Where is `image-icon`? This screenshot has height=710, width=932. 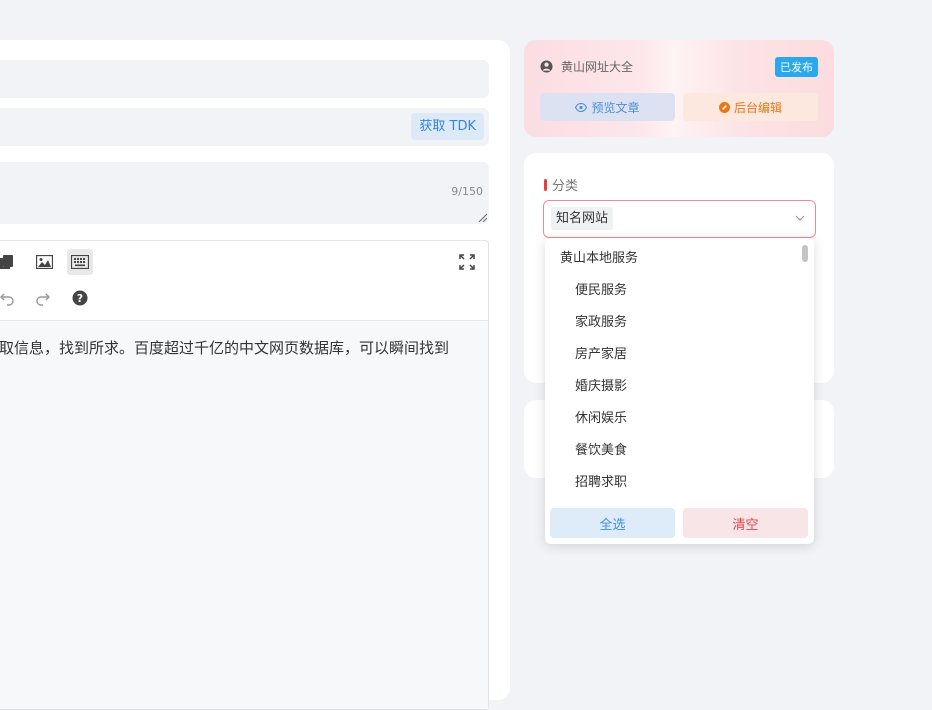 image-icon is located at coordinates (44, 262).